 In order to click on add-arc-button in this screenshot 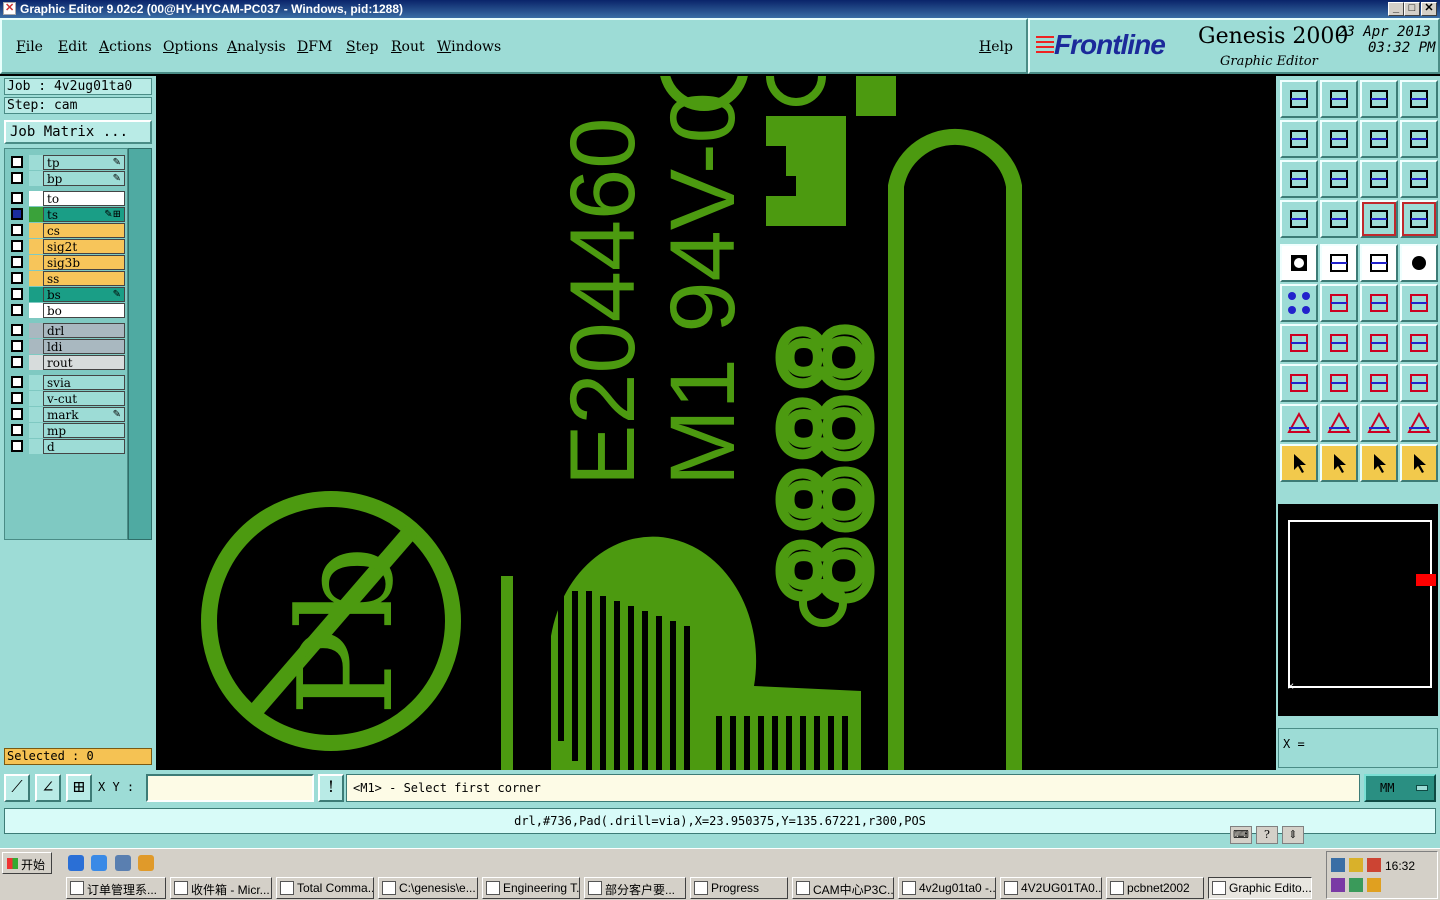, I will do `click(1419, 303)`.